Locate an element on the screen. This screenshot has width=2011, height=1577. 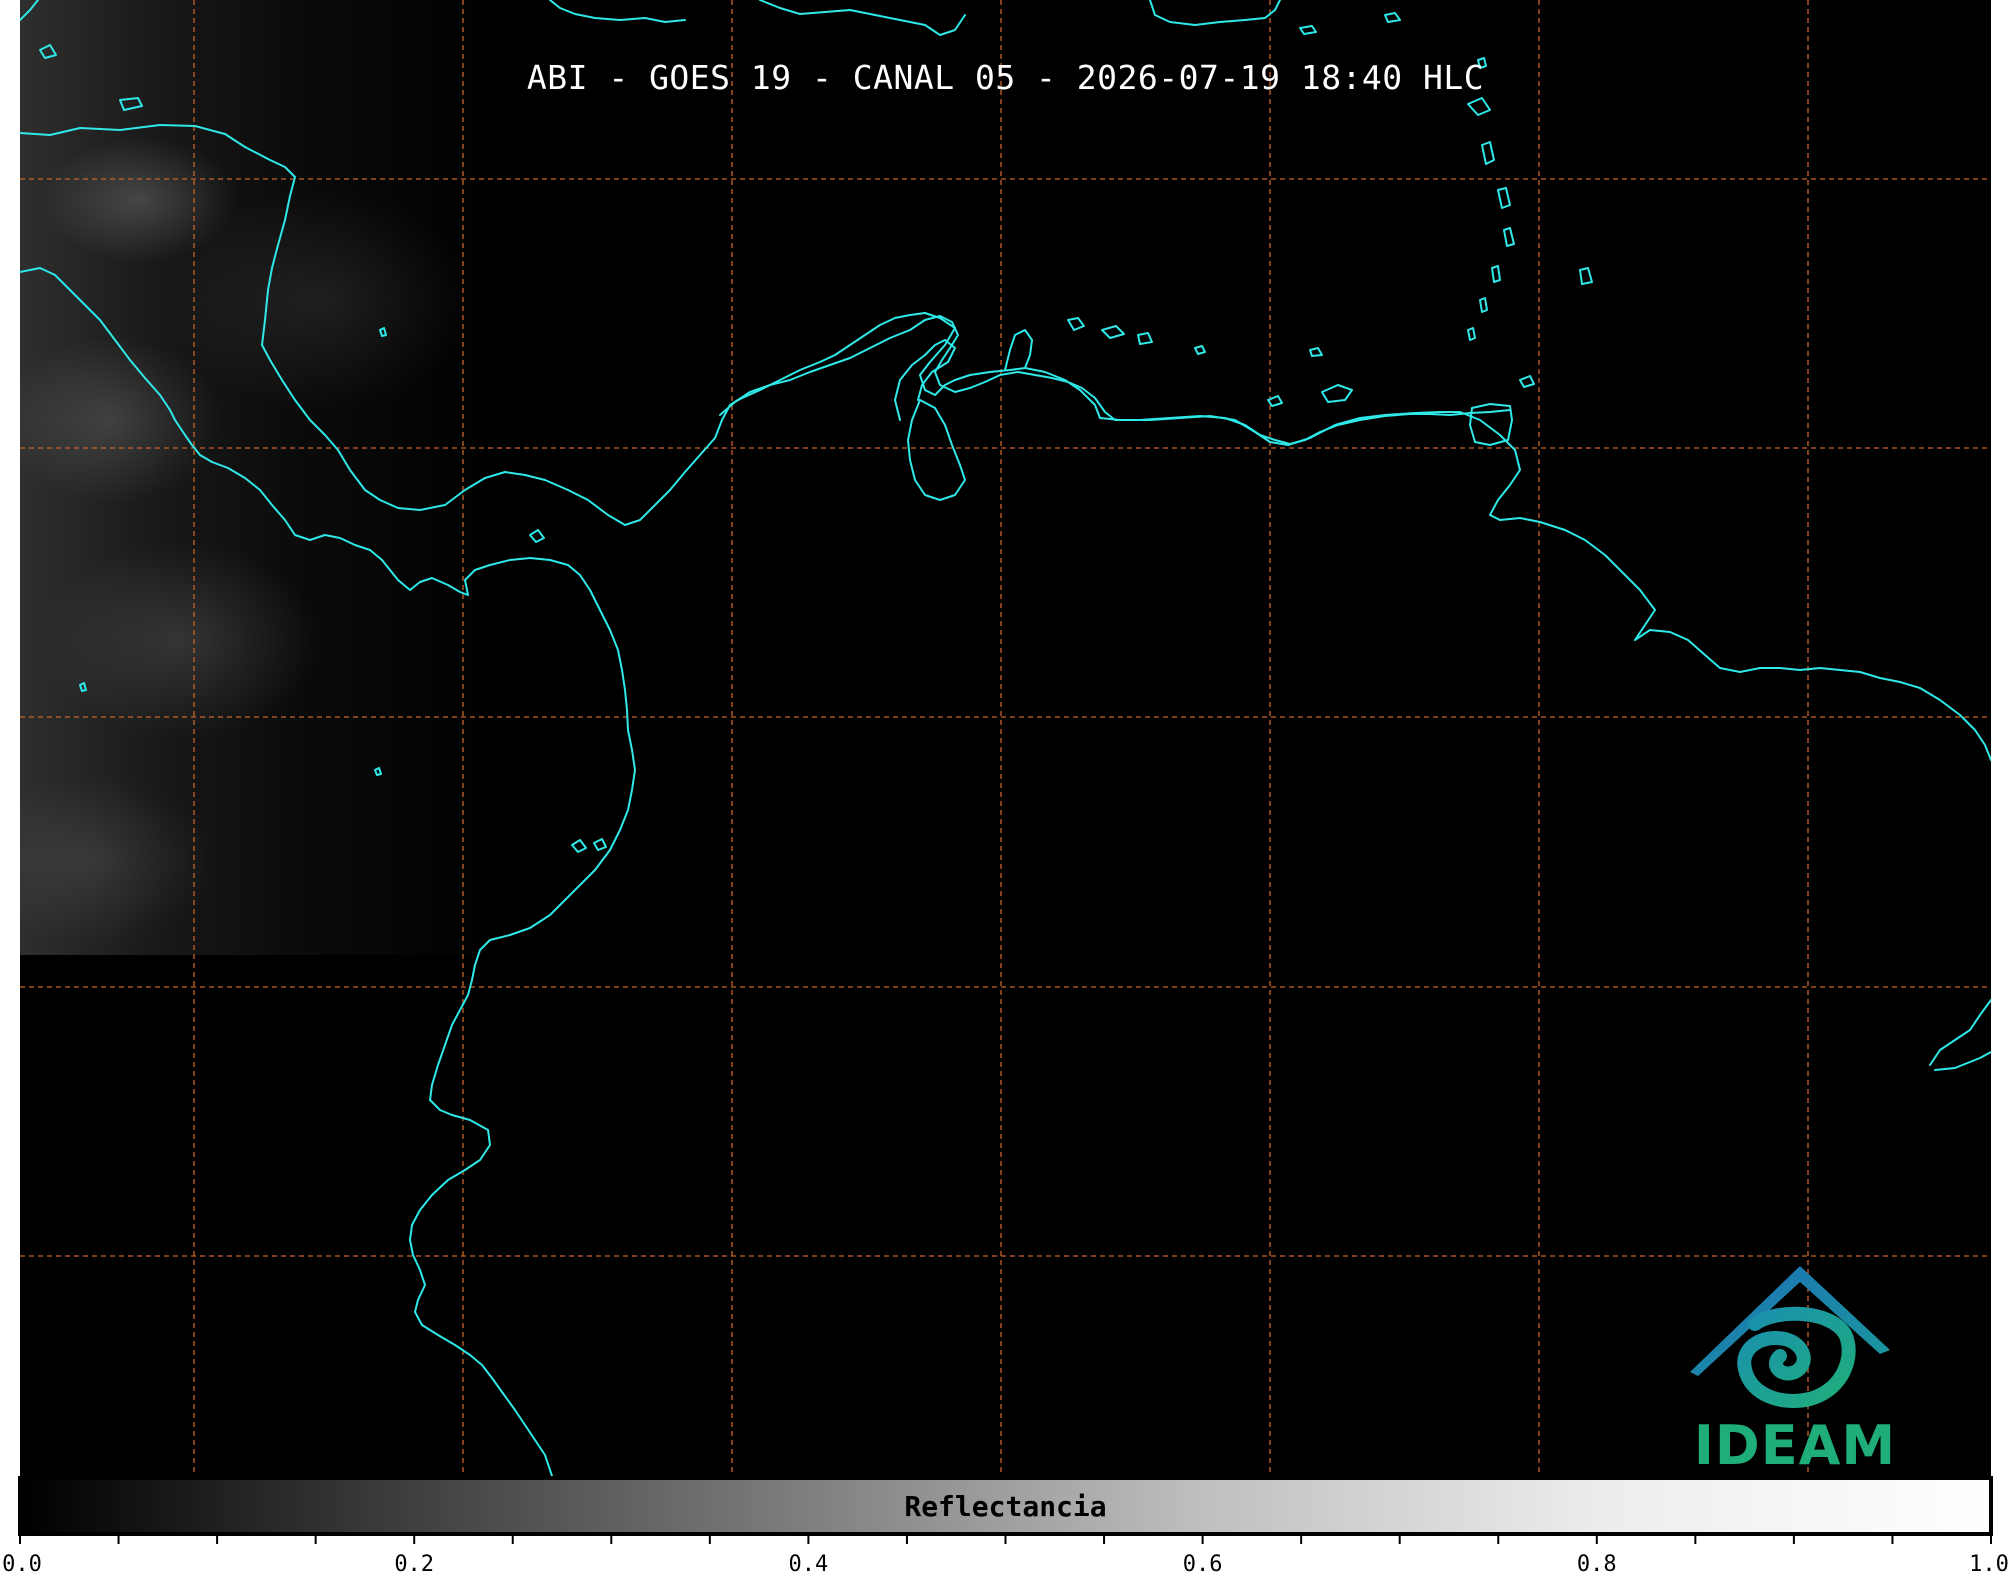
colorbar-tick-label: 0.6 is located at coordinates (1202, 1564).